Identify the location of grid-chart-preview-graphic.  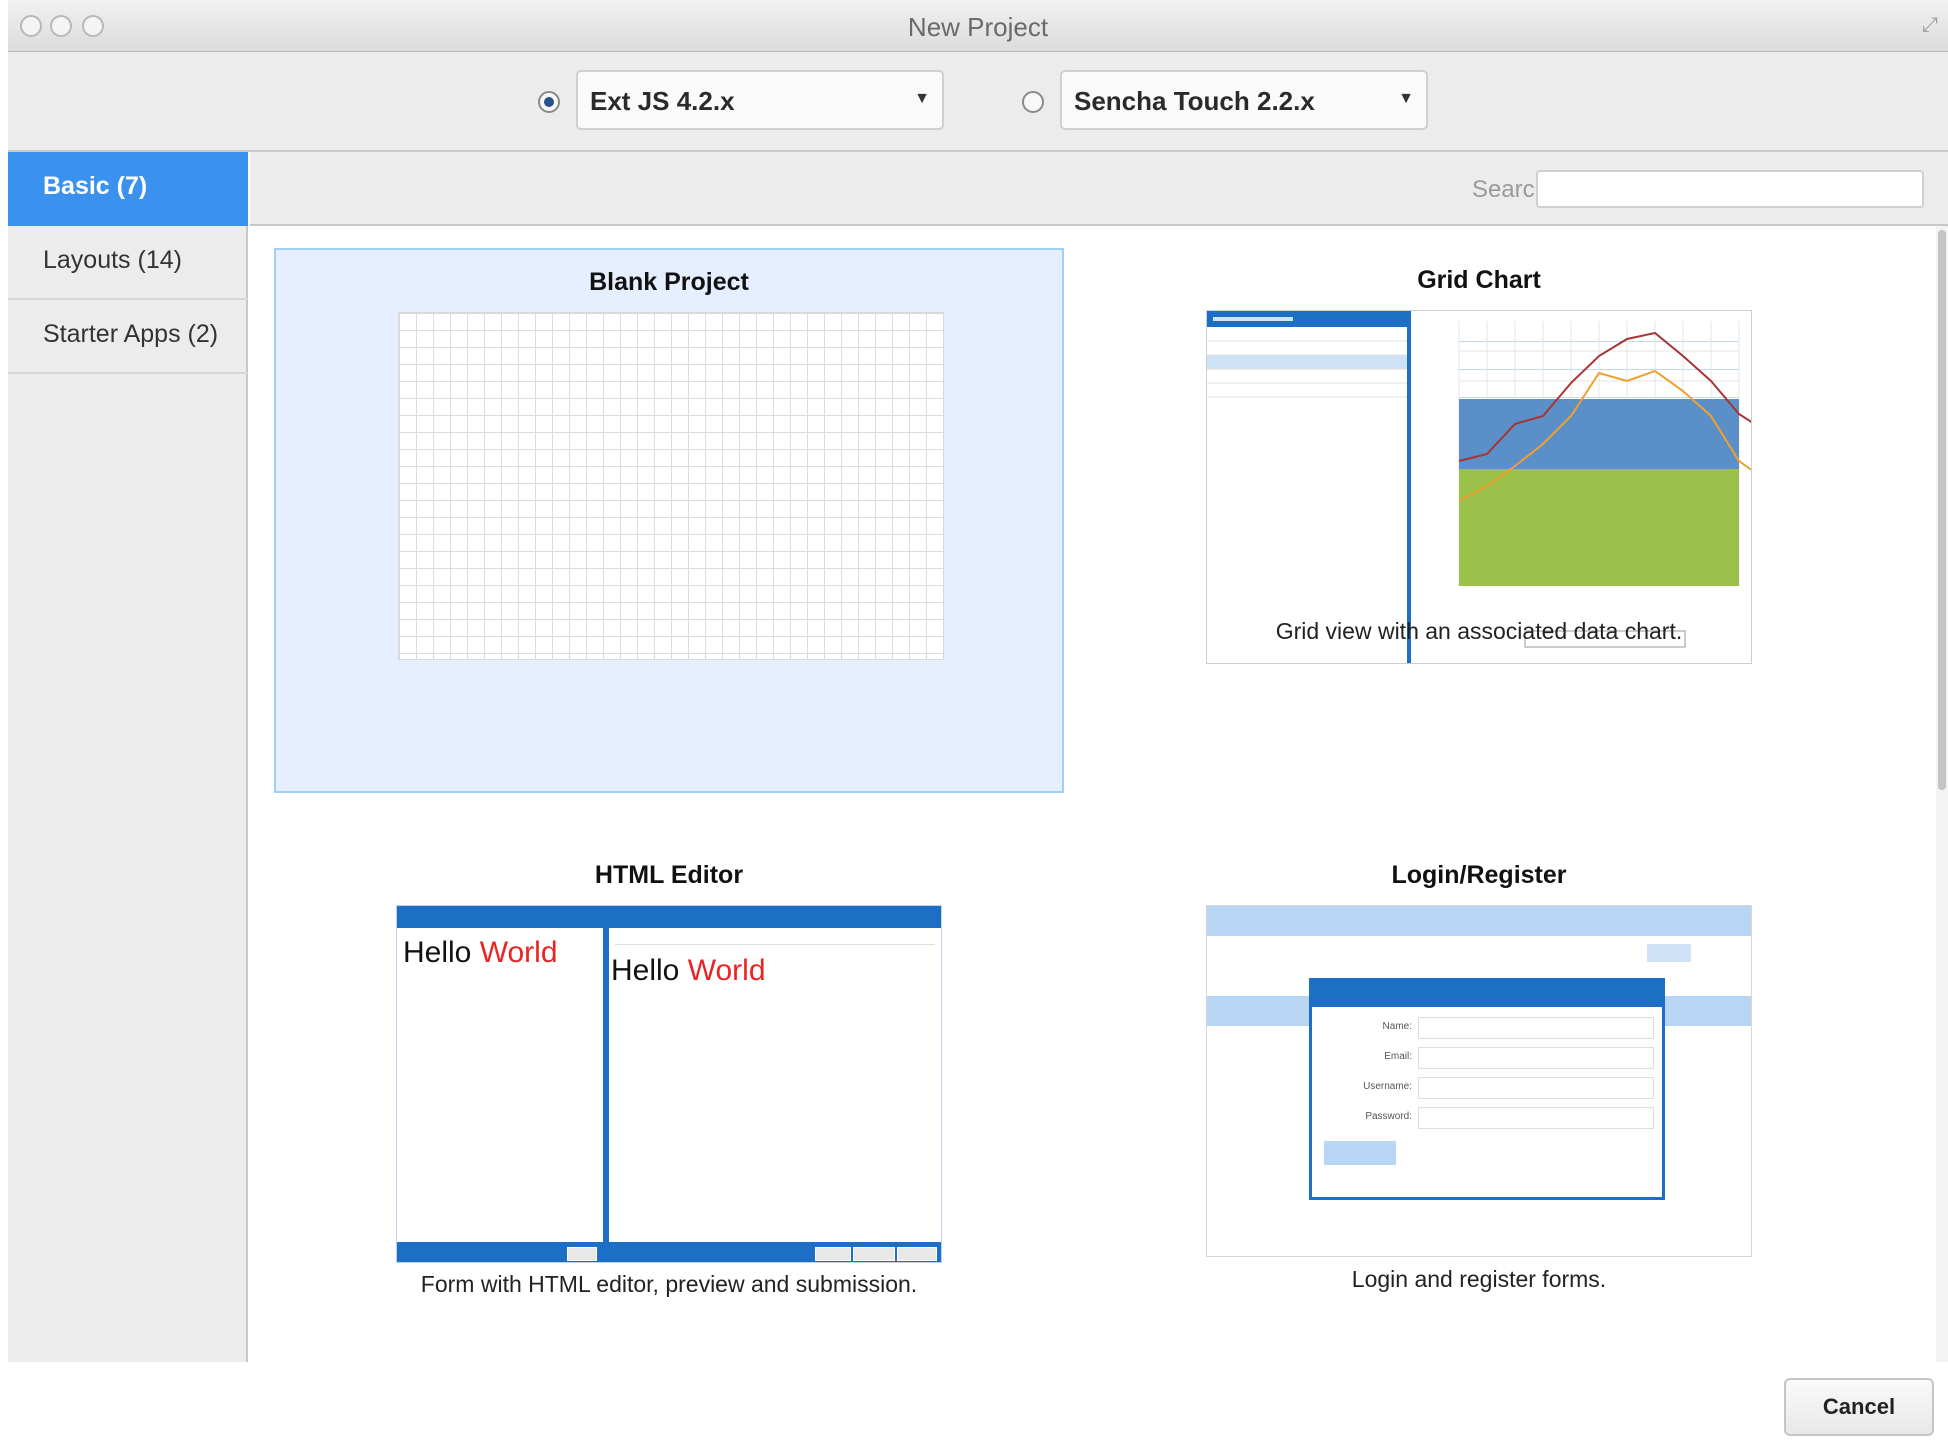
(1479, 487).